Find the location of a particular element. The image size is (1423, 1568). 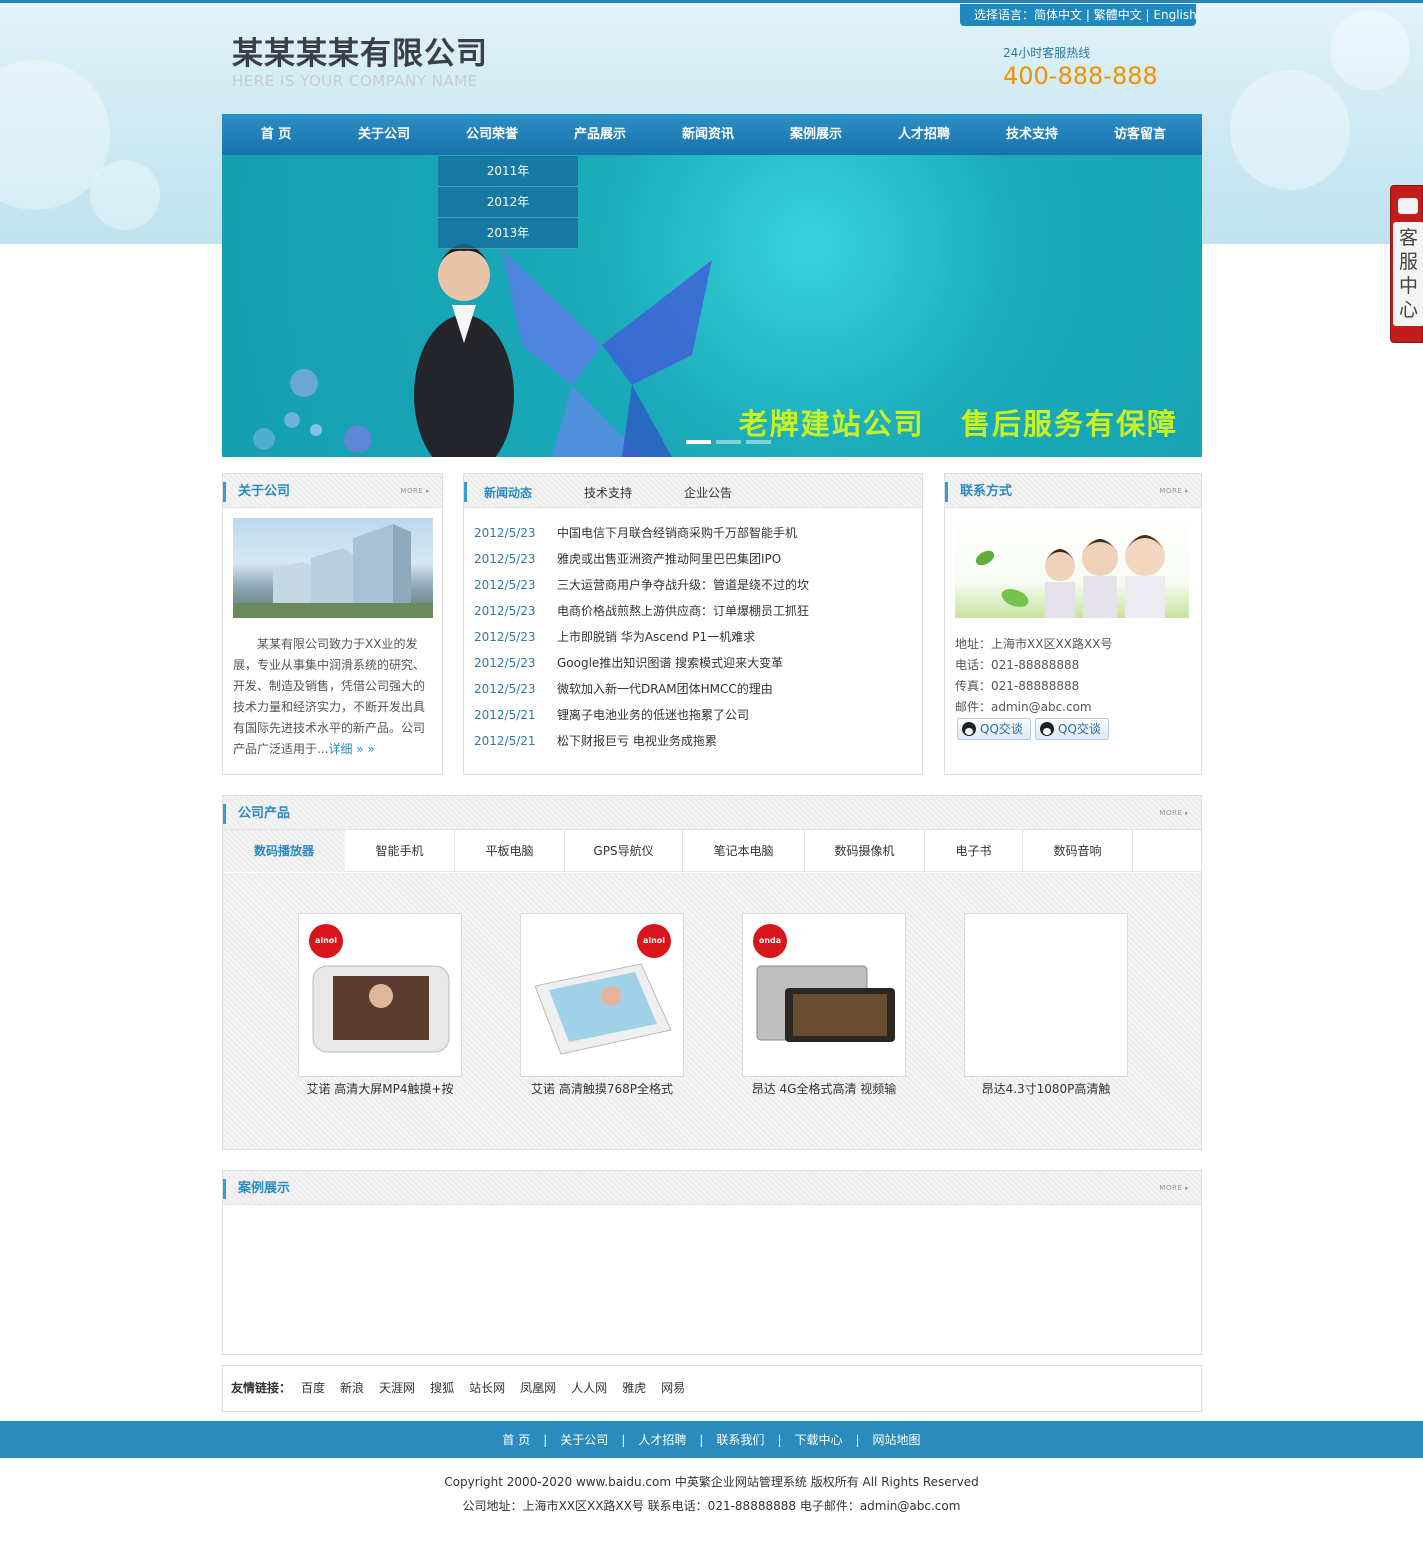

contact-more-link: MORE ▸ is located at coordinates (1174, 491).